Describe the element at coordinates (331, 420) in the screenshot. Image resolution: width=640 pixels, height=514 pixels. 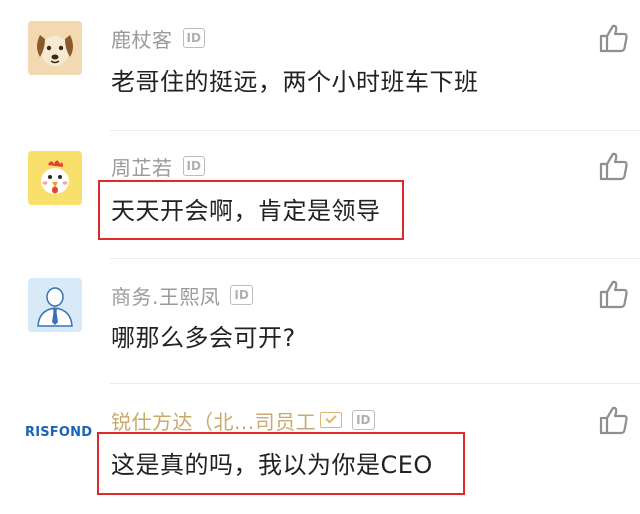
I see `verified-badge-icon` at that location.